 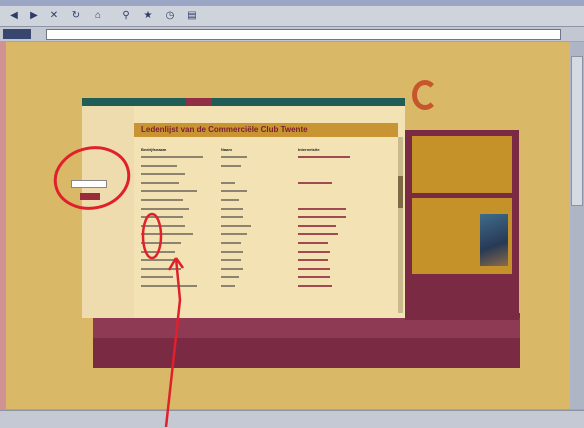 I want to click on annotation-circle-content, so click(x=152, y=236).